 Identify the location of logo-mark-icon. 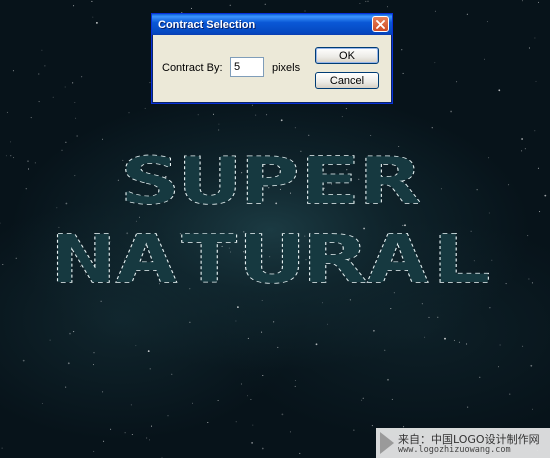
(387, 443).